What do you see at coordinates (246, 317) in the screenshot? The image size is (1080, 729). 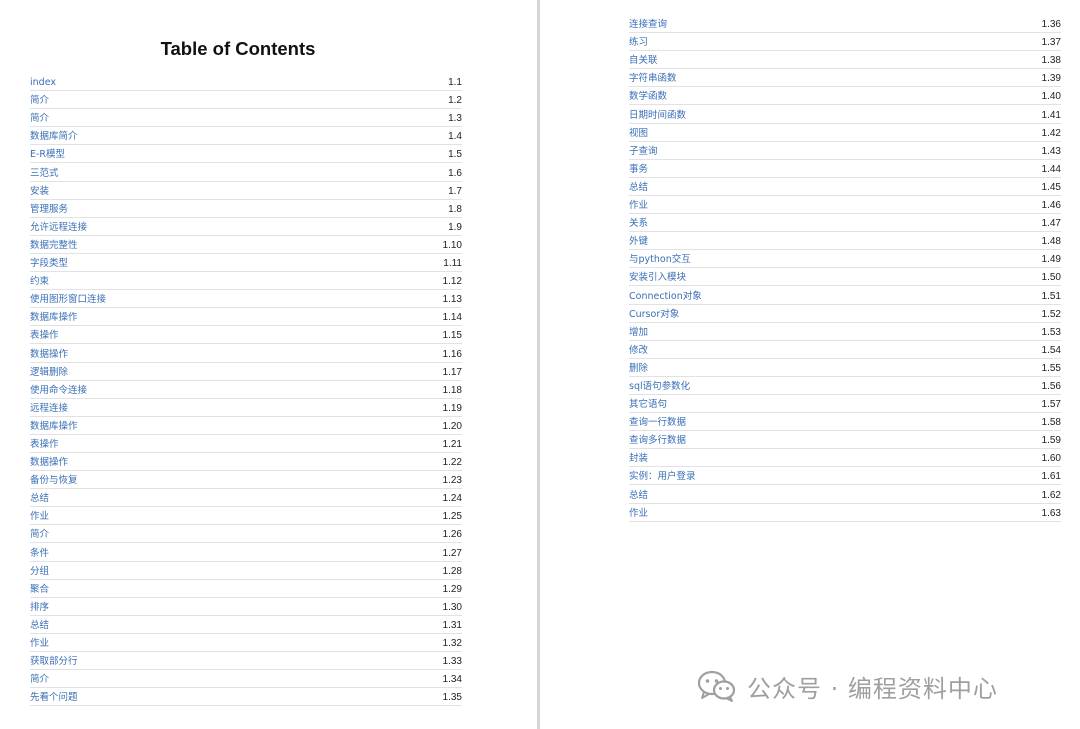 I see `toc-entry: 数据库操作 1.14` at bounding box center [246, 317].